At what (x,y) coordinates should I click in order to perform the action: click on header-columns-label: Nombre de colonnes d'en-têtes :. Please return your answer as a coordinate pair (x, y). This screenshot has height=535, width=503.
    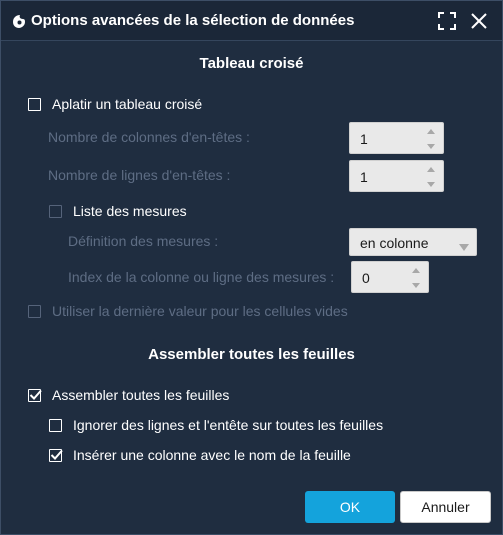
    Looking at the image, I should click on (149, 137).